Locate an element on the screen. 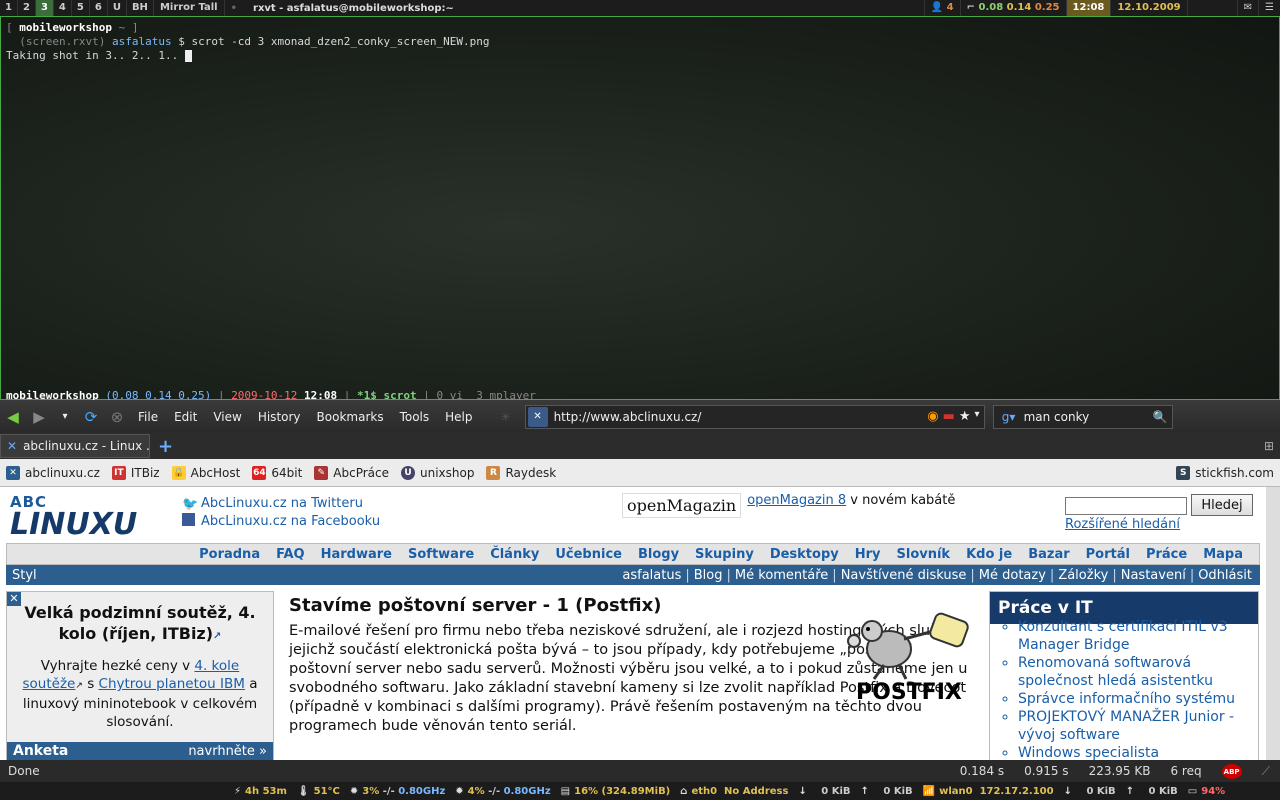  workspace-4: 4 is located at coordinates (63, 8).